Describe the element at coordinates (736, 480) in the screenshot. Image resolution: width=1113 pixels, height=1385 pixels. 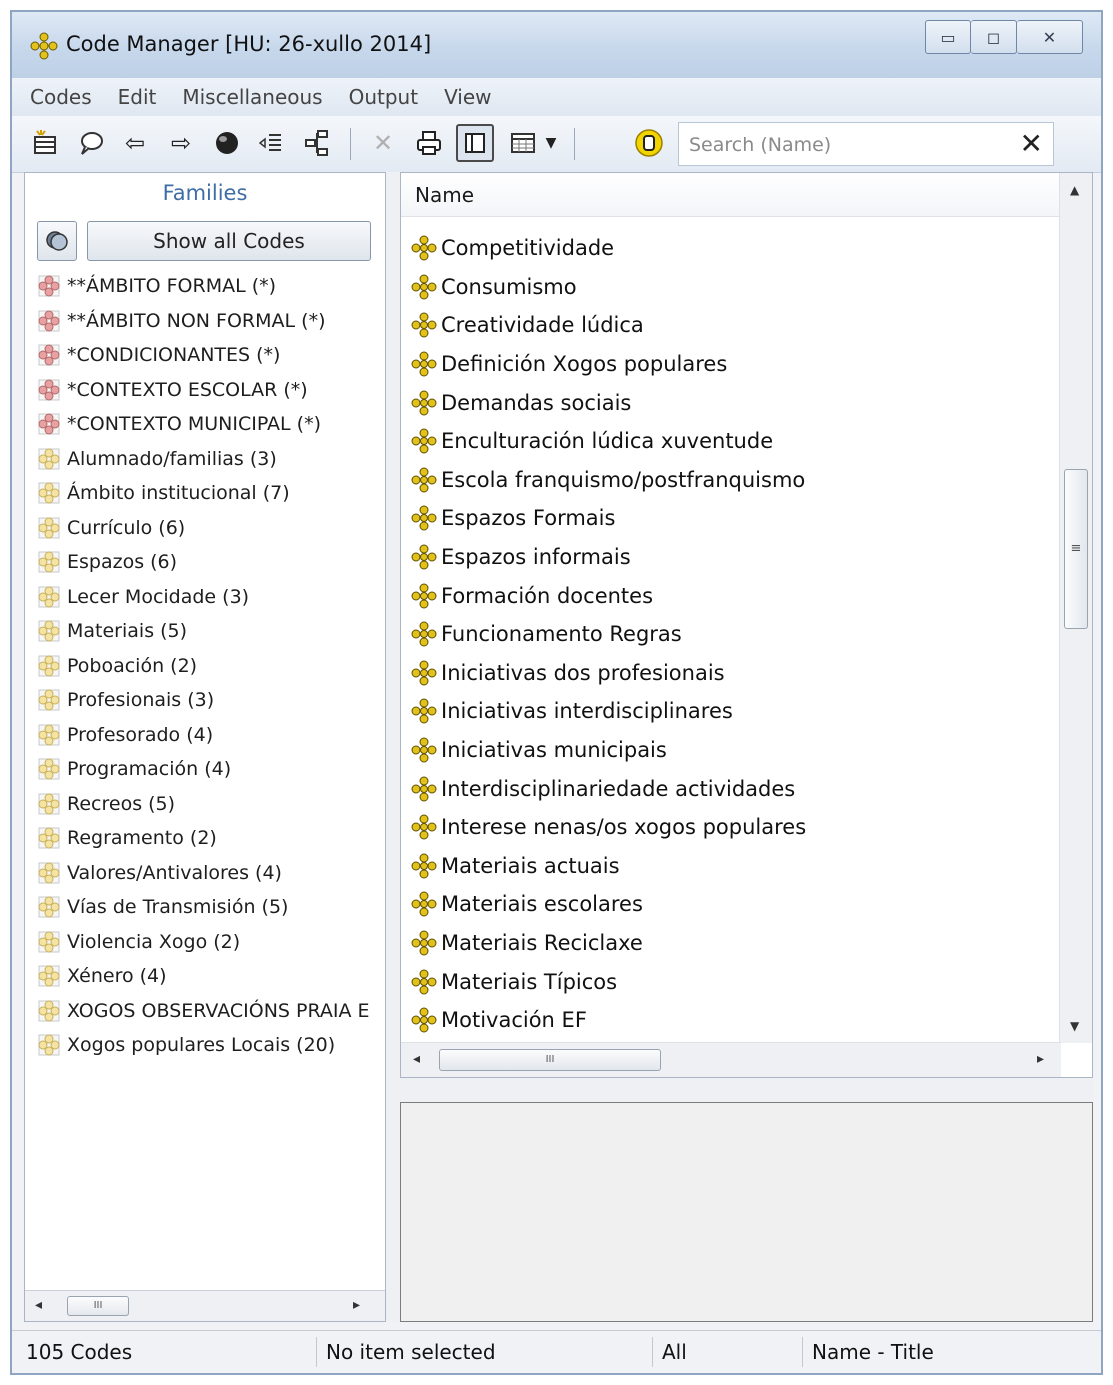
I see `code-item: Escola franquismo/postfranquismo` at that location.